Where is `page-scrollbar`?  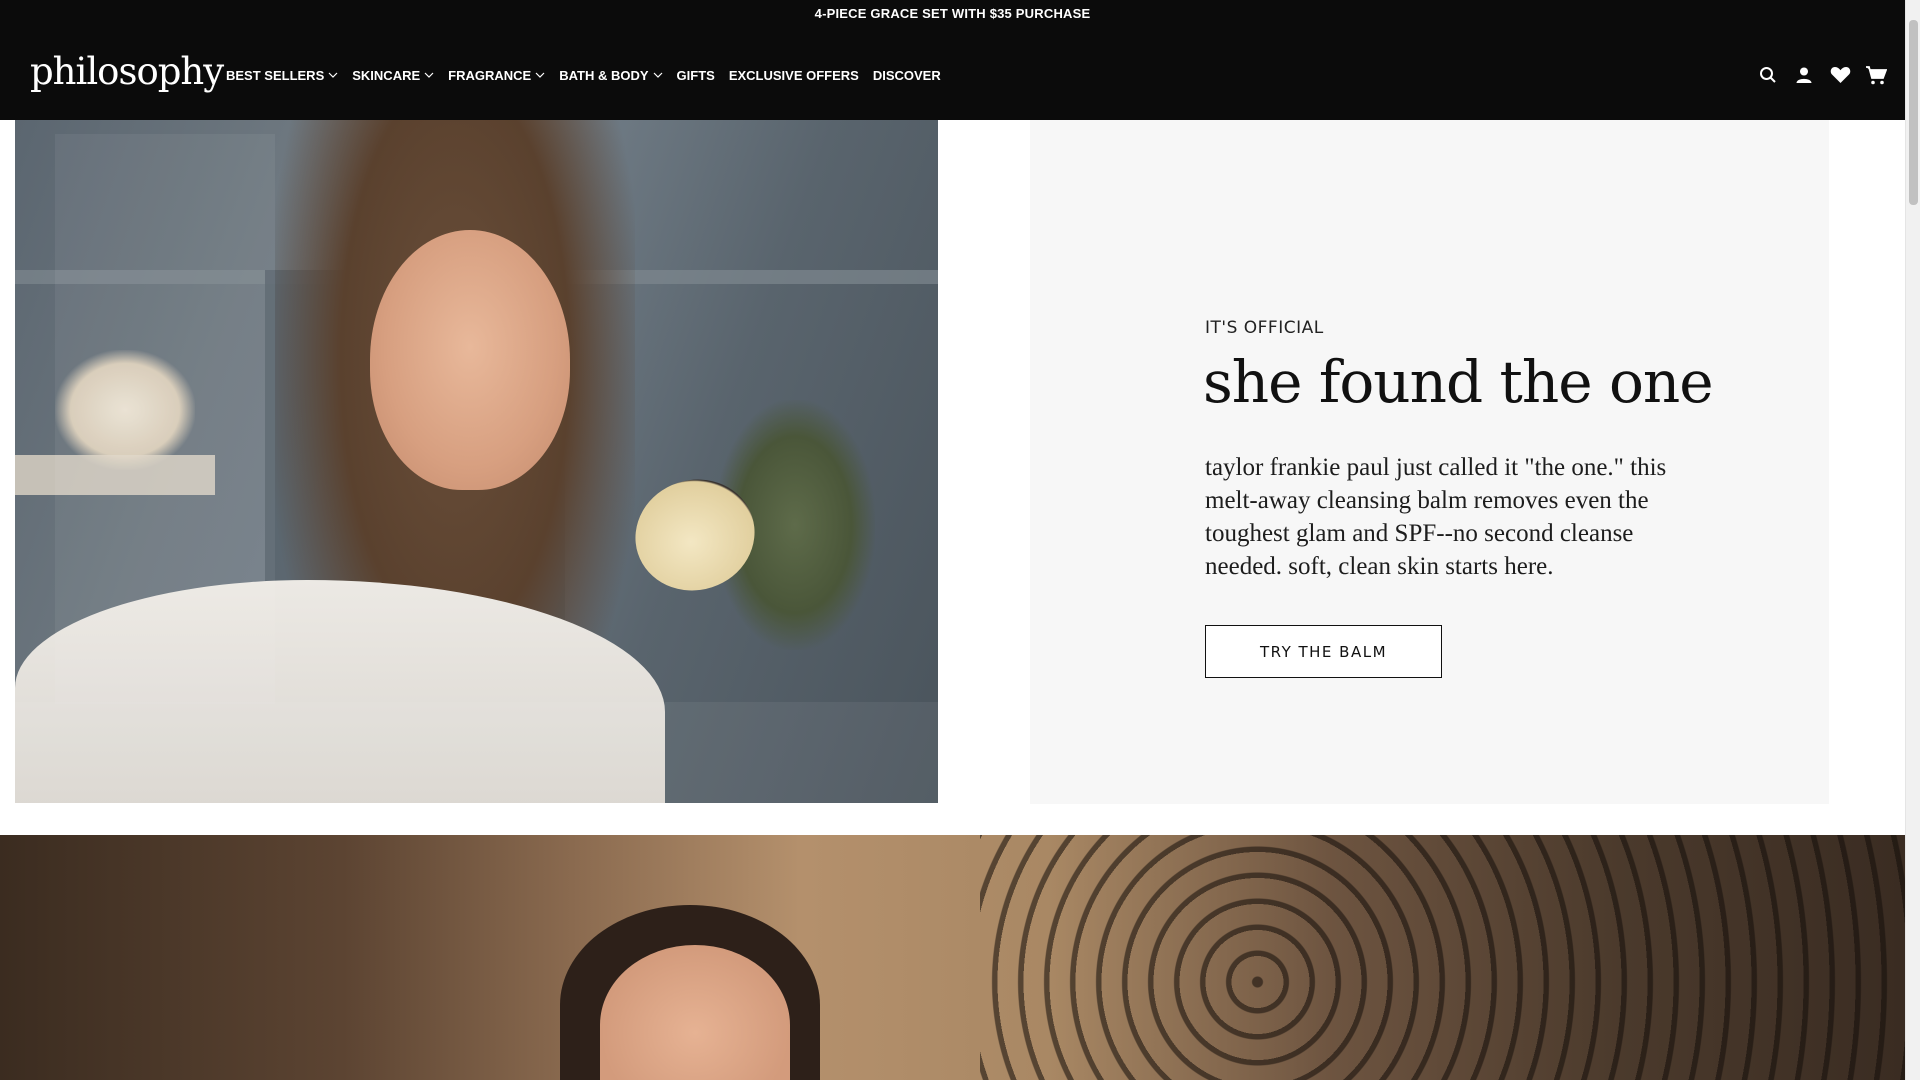
page-scrollbar is located at coordinates (1912, 540).